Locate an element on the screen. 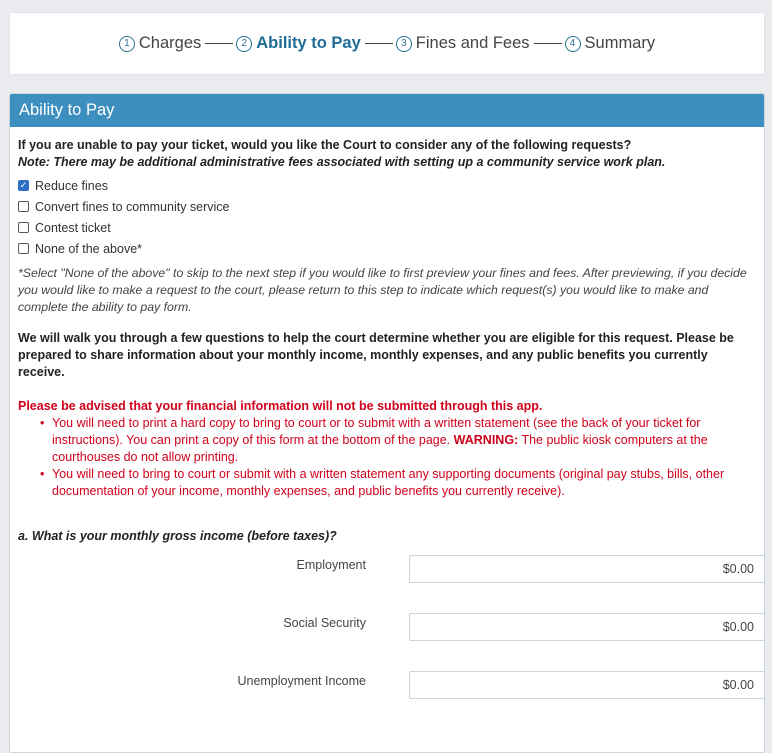 The width and height of the screenshot is (772, 753). step-label: Summary is located at coordinates (620, 43).